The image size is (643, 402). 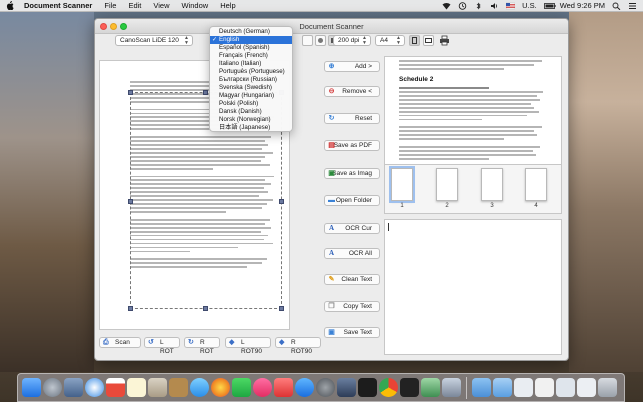 What do you see at coordinates (251, 72) in the screenshot?
I see `language-option-portuguese: Português (Portuguese)` at bounding box center [251, 72].